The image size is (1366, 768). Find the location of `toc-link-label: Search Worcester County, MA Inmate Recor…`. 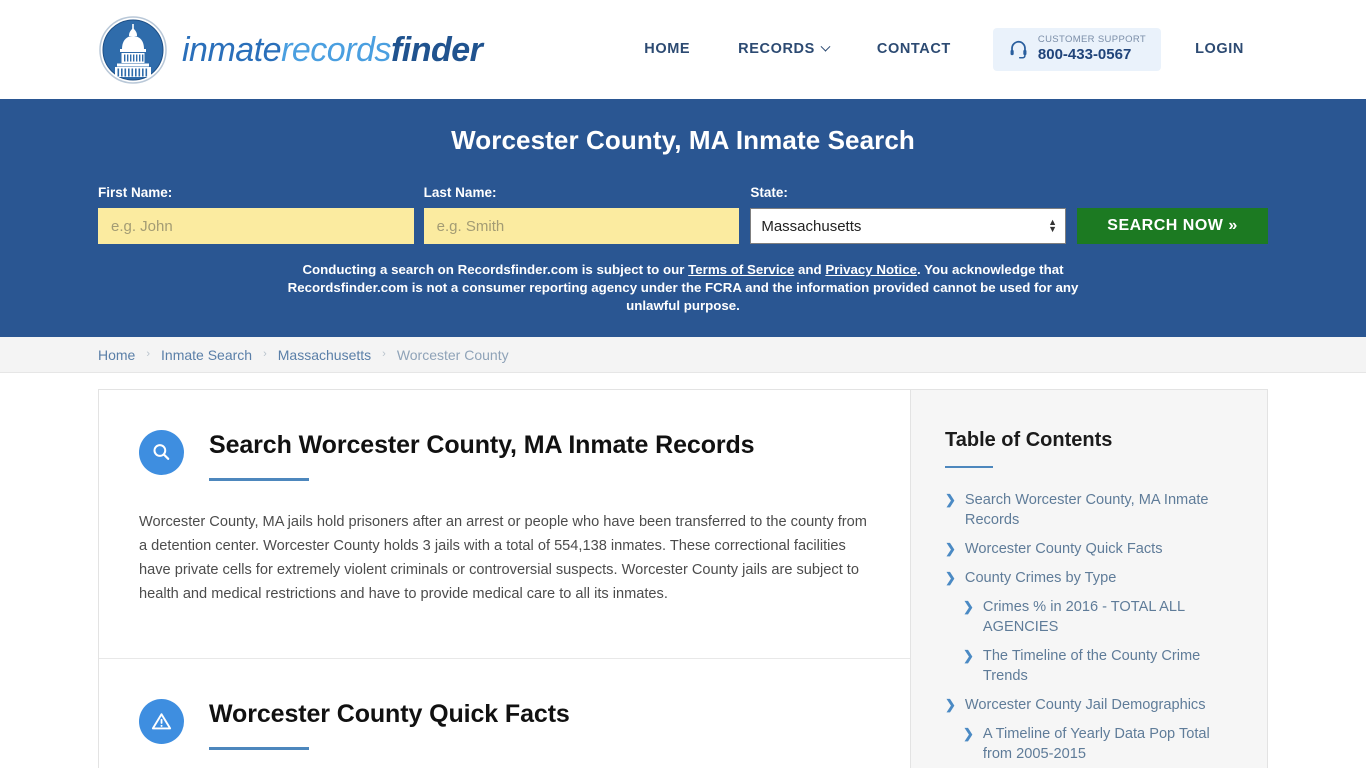

toc-link-label: Search Worcester County, MA Inmate Recor… is located at coordinates (1102, 510).